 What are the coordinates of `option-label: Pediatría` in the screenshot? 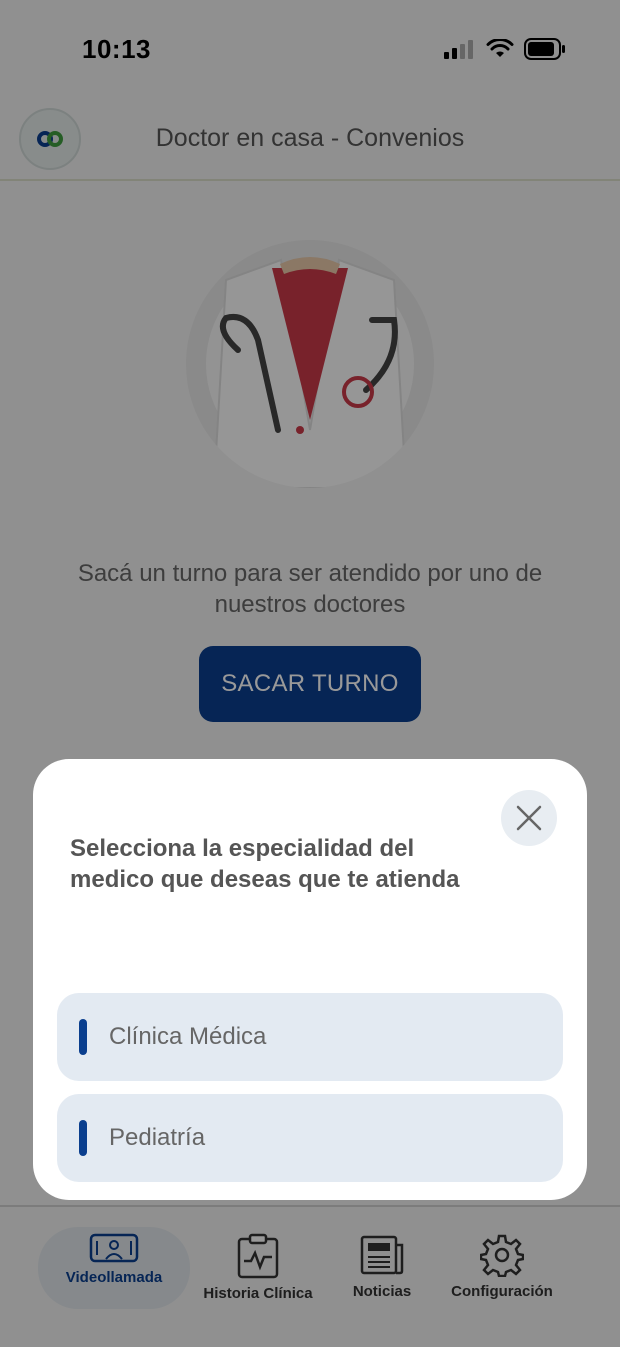 It's located at (157, 1137).